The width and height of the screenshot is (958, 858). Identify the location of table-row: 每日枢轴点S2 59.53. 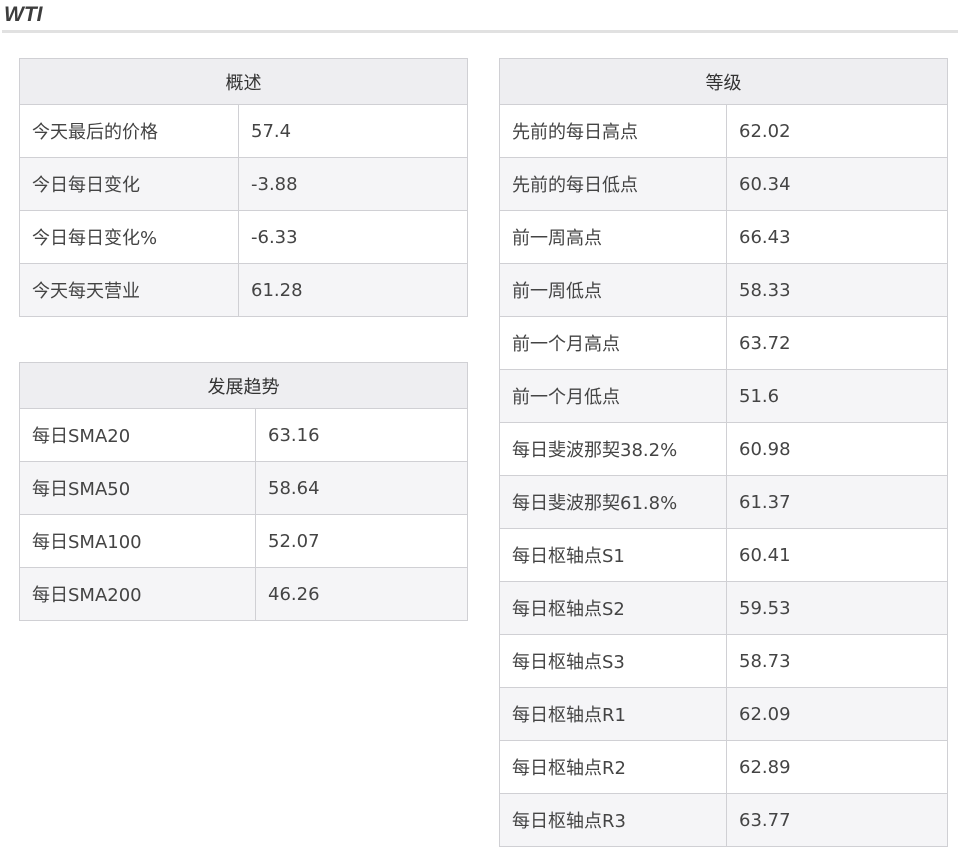
(723, 608).